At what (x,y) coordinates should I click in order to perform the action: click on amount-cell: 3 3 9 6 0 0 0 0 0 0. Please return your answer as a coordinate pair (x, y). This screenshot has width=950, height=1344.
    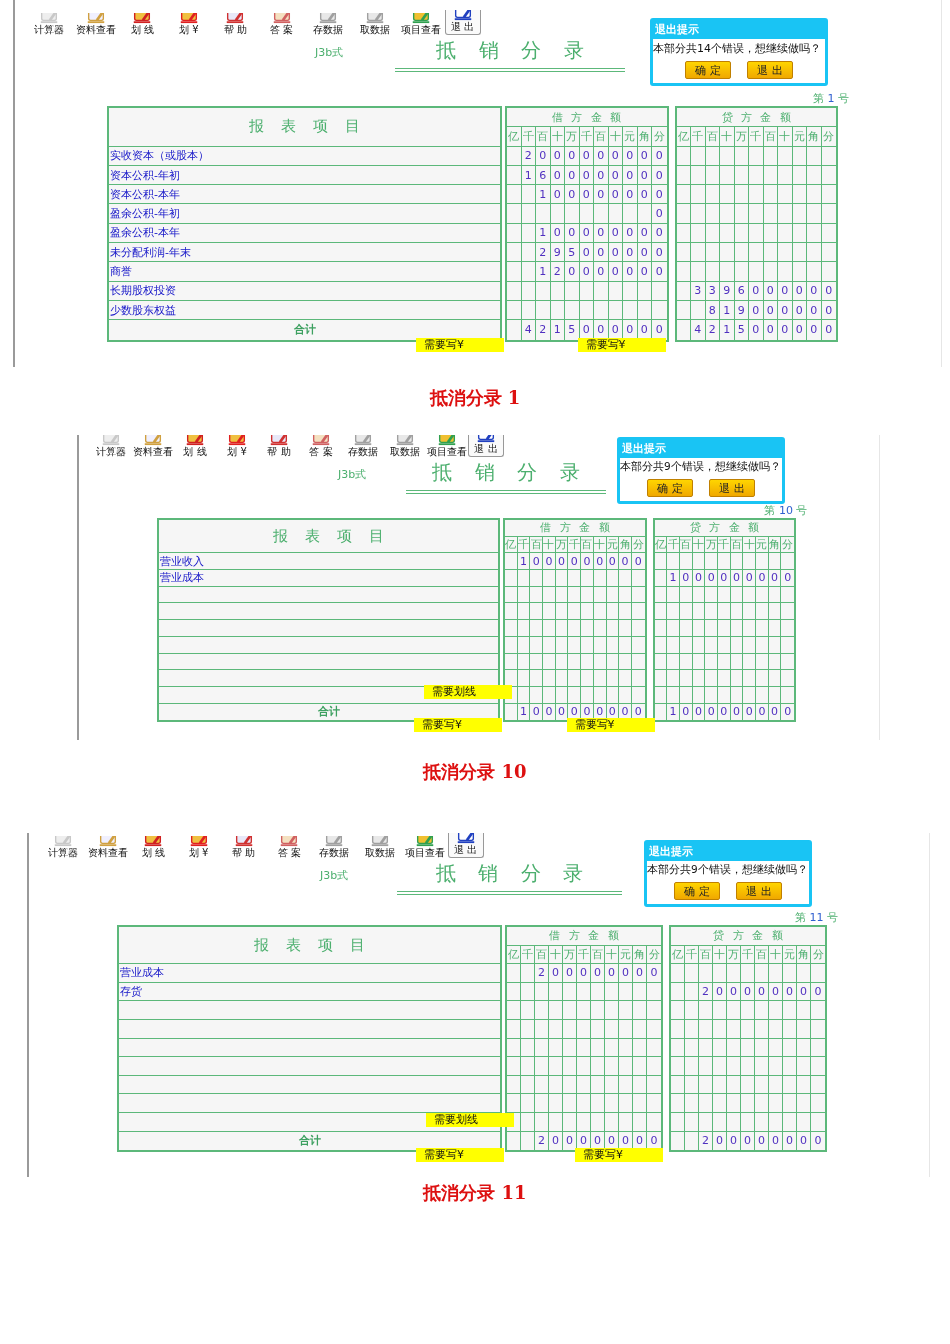
    Looking at the image, I should click on (756, 291).